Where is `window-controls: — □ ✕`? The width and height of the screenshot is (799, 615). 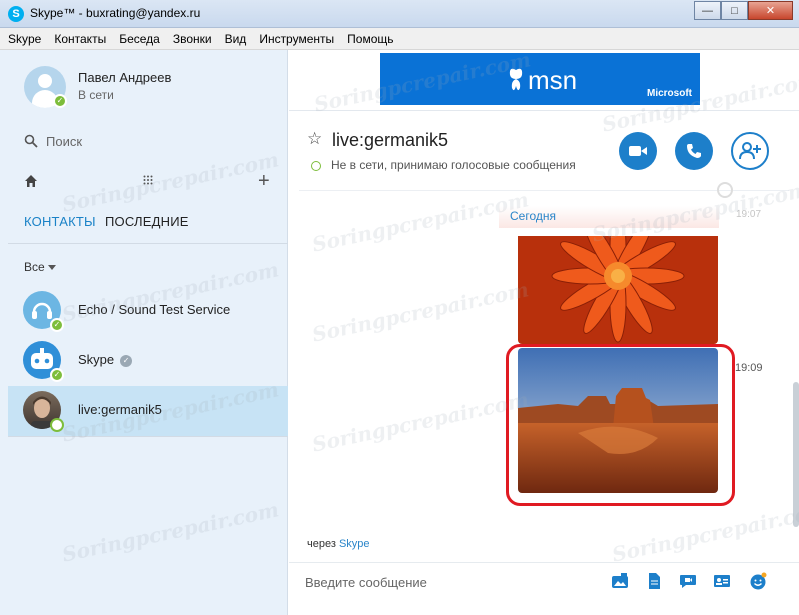
window-controls: — □ ✕ is located at coordinates (743, 10).